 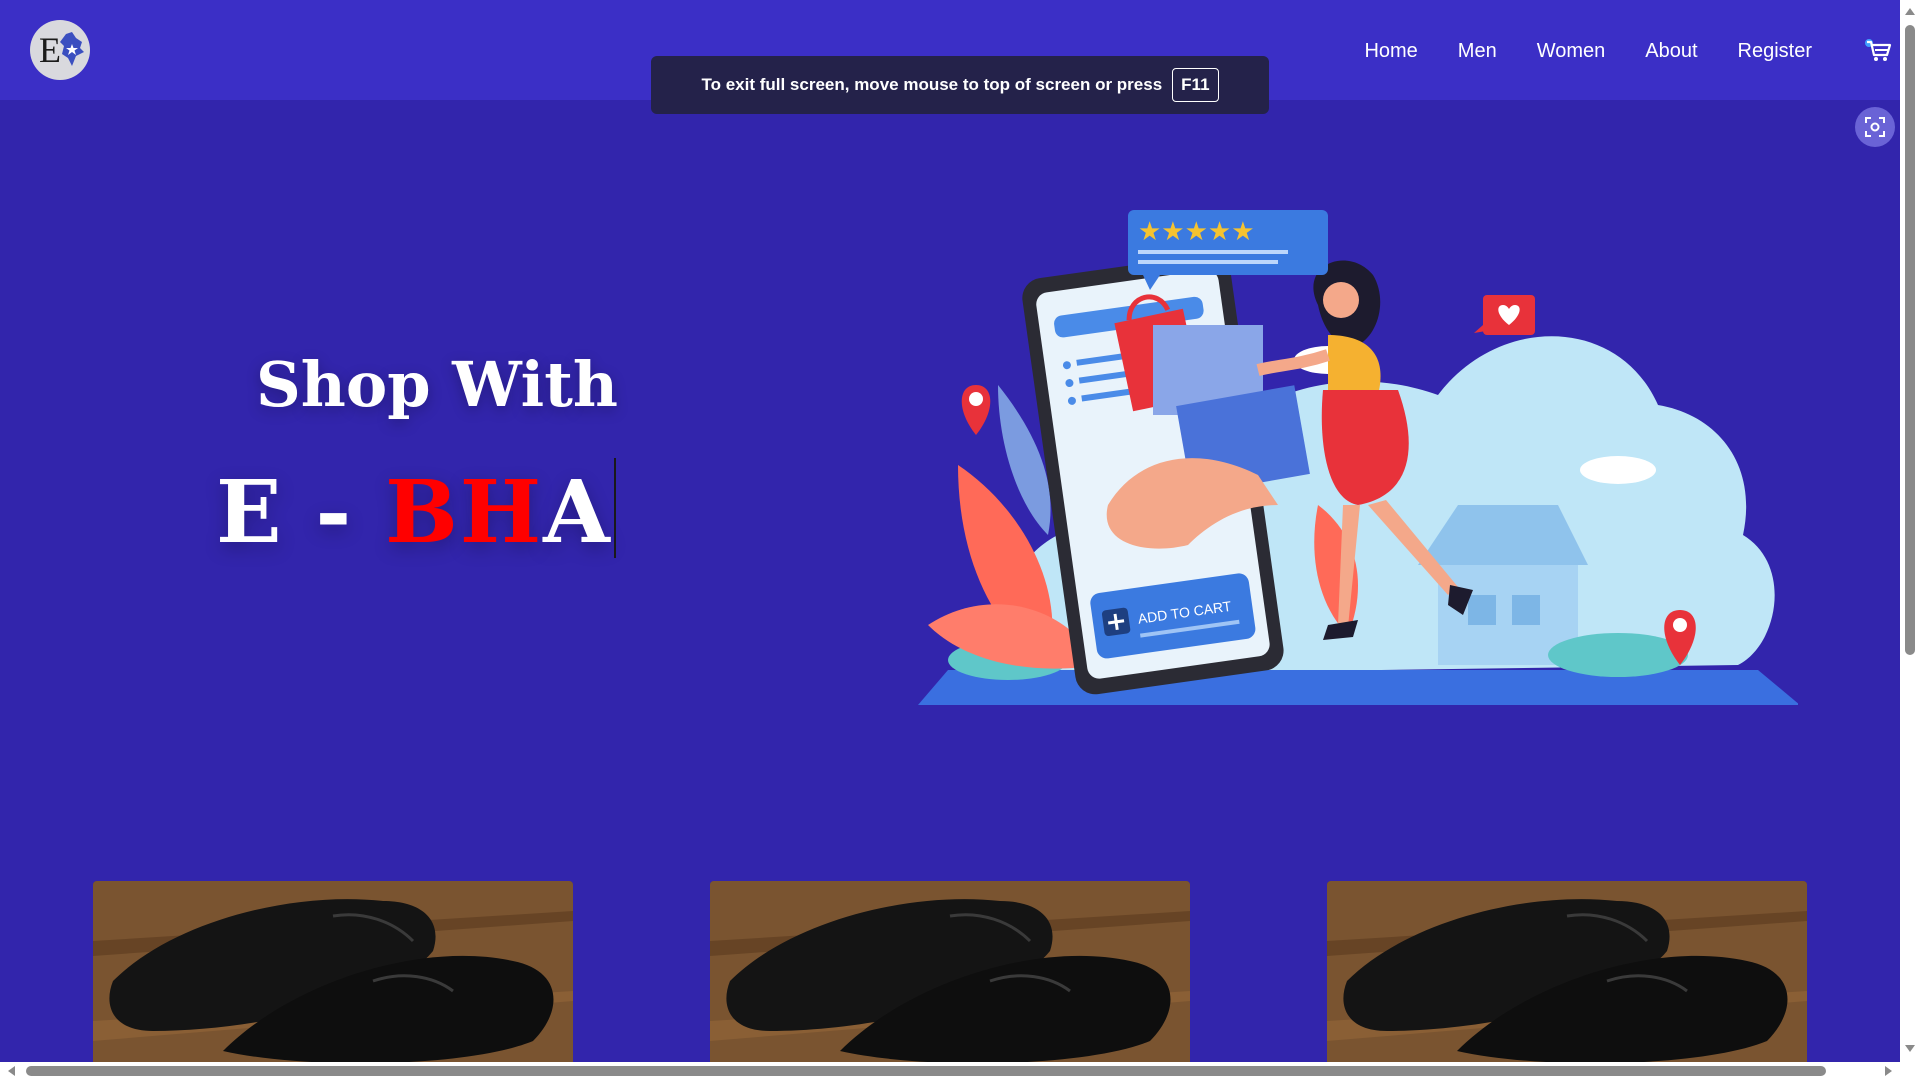 I want to click on nav-women: Women, so click(x=1571, y=51).